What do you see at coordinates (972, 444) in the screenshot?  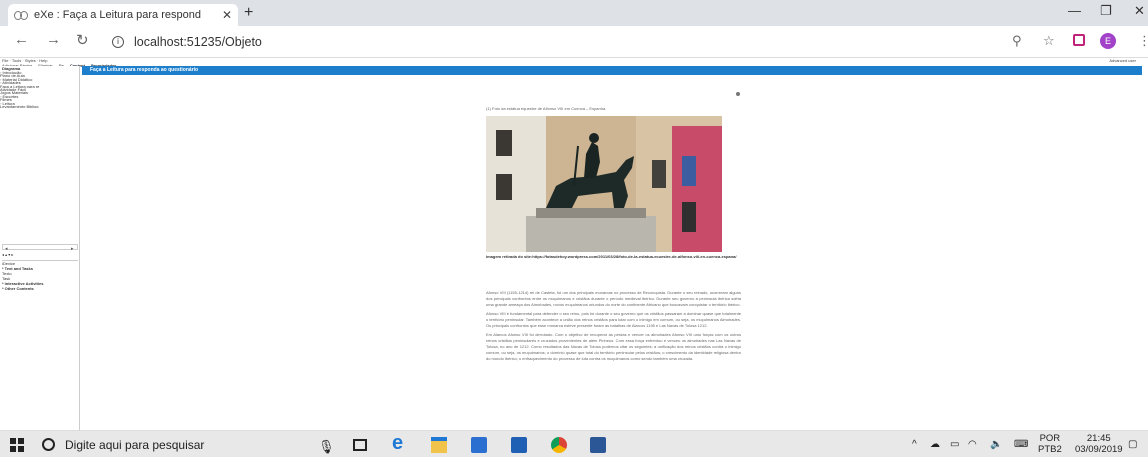 I see `network-icon: ◠` at bounding box center [972, 444].